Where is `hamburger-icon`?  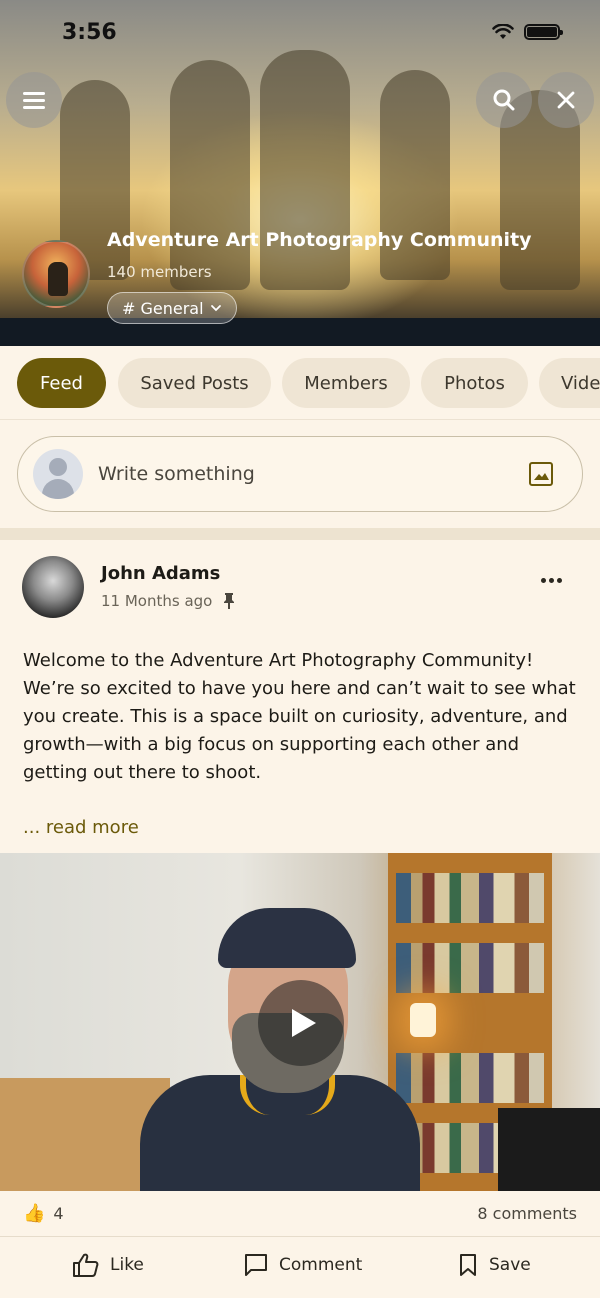 hamburger-icon is located at coordinates (34, 100).